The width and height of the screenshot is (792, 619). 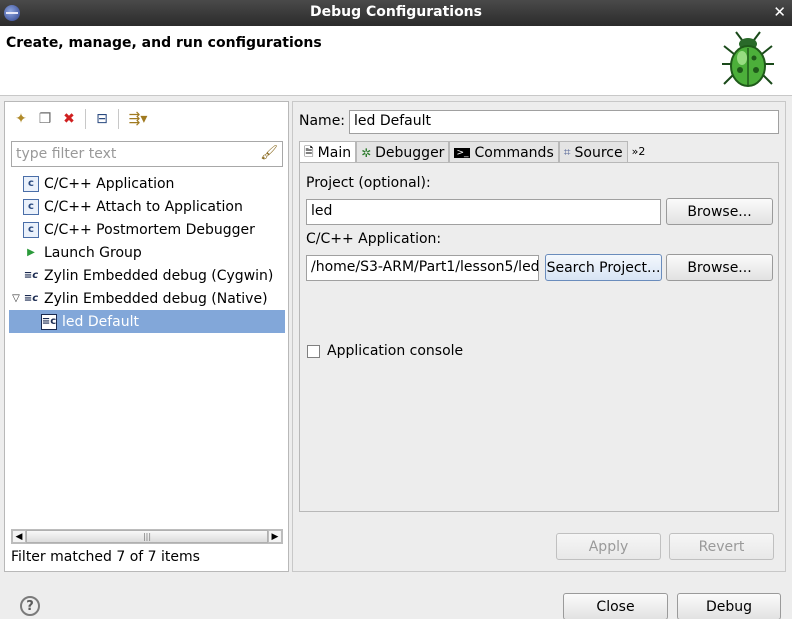 What do you see at coordinates (748, 59) in the screenshot?
I see `debug-bug-icon` at bounding box center [748, 59].